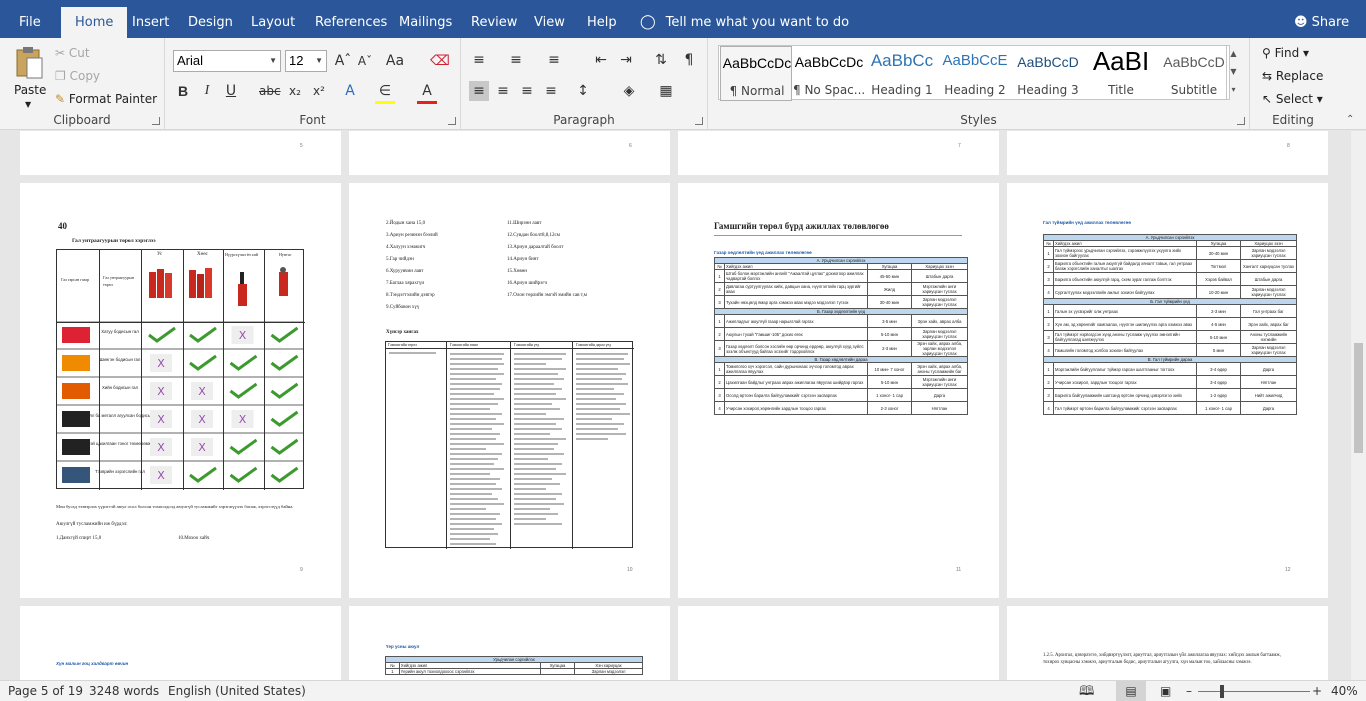 The height and width of the screenshot is (701, 1366). I want to click on page-5: 5, so click(180, 153).